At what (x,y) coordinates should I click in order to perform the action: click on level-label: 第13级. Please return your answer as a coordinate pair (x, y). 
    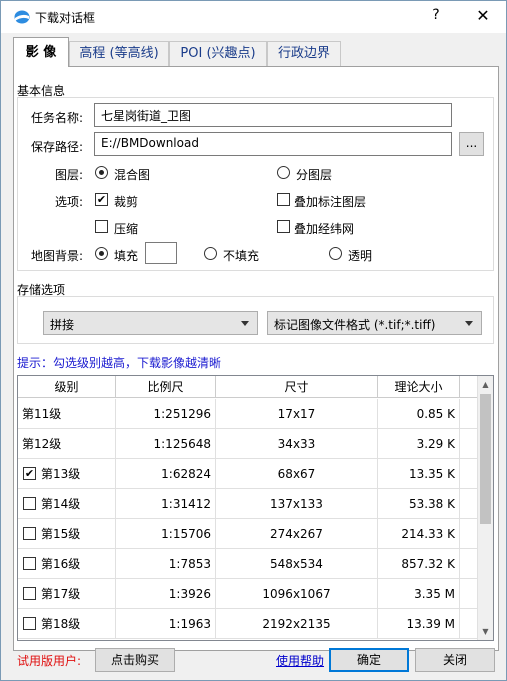
    Looking at the image, I should click on (61, 474).